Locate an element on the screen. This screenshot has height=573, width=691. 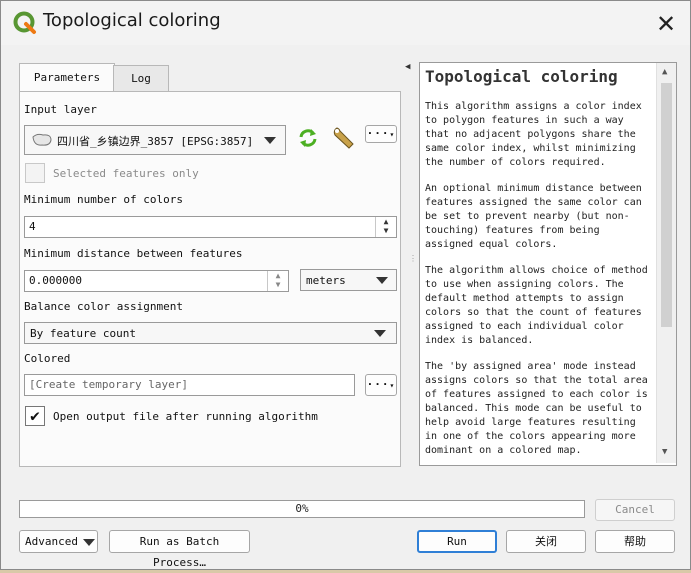
wrench-icon is located at coordinates (344, 138).